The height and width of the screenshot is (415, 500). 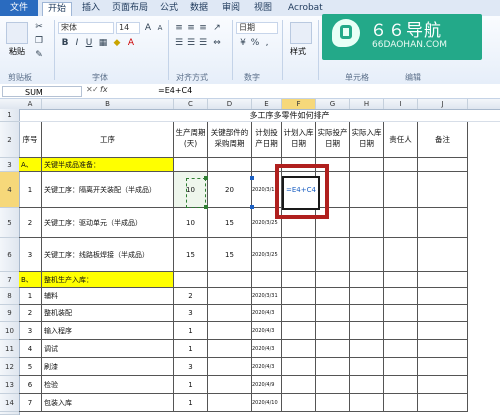 I want to click on row-header: 10, so click(x=9, y=331).